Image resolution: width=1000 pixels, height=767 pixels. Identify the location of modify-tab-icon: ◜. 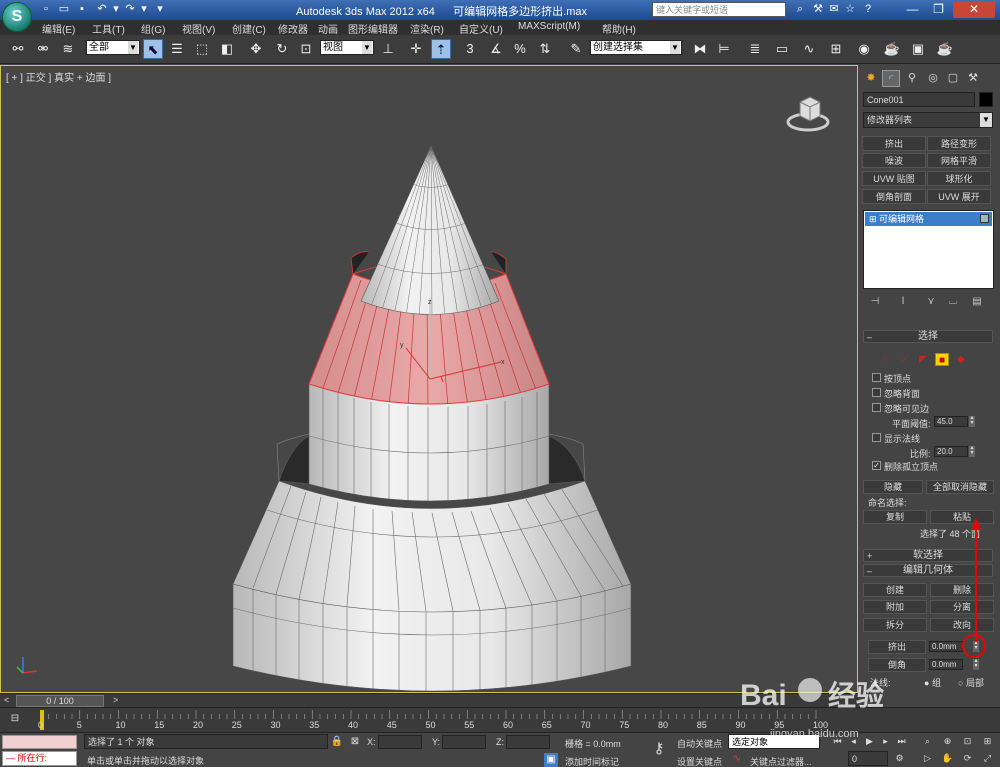
(891, 78).